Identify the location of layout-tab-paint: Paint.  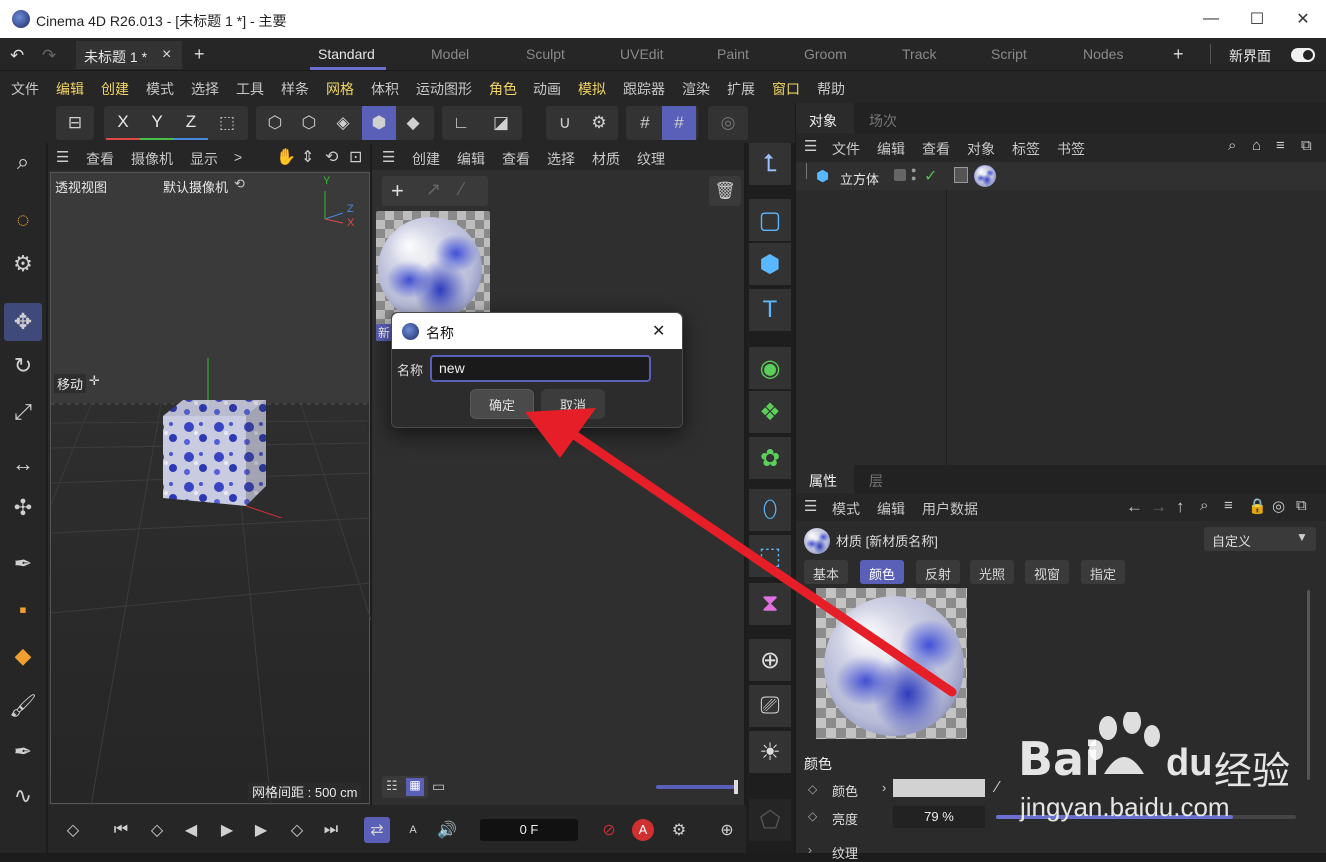
(733, 54).